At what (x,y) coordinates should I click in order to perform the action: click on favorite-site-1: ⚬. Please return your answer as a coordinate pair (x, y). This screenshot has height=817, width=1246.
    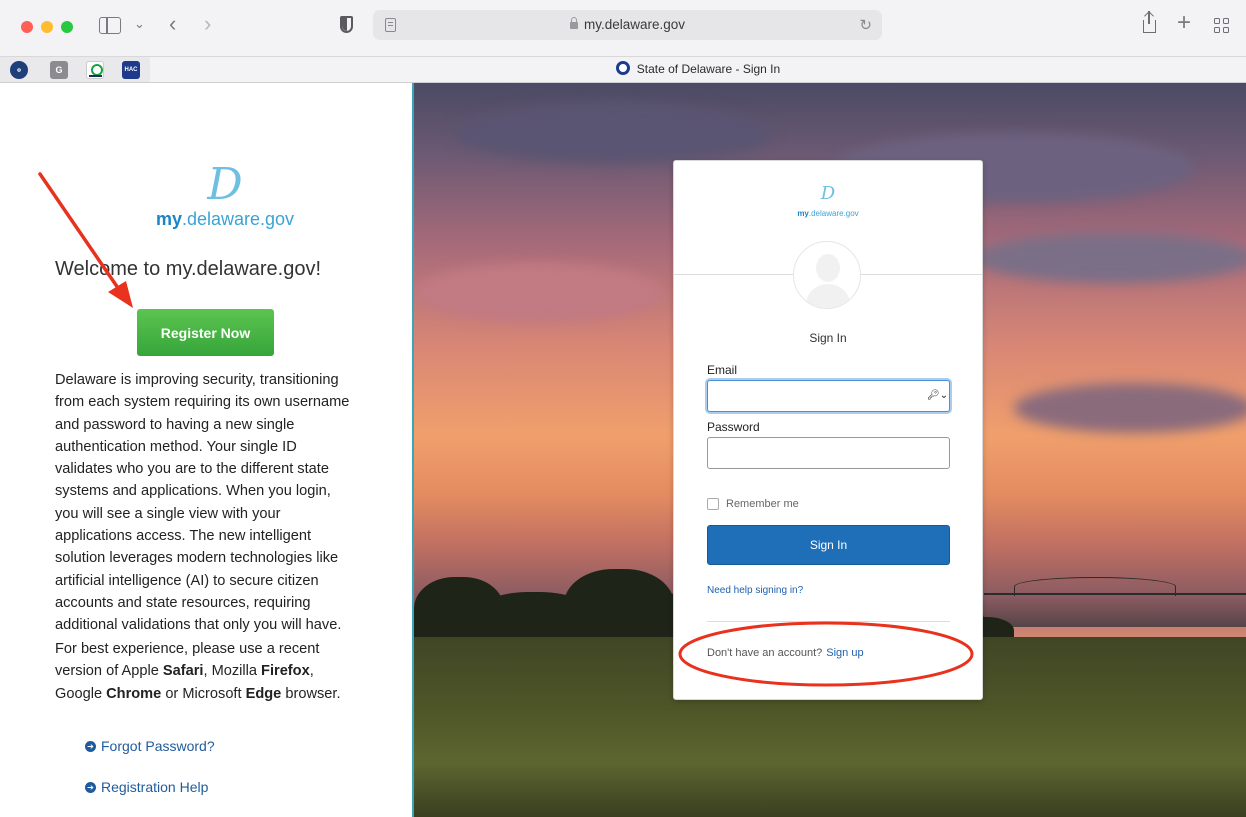
    Looking at the image, I should click on (19, 70).